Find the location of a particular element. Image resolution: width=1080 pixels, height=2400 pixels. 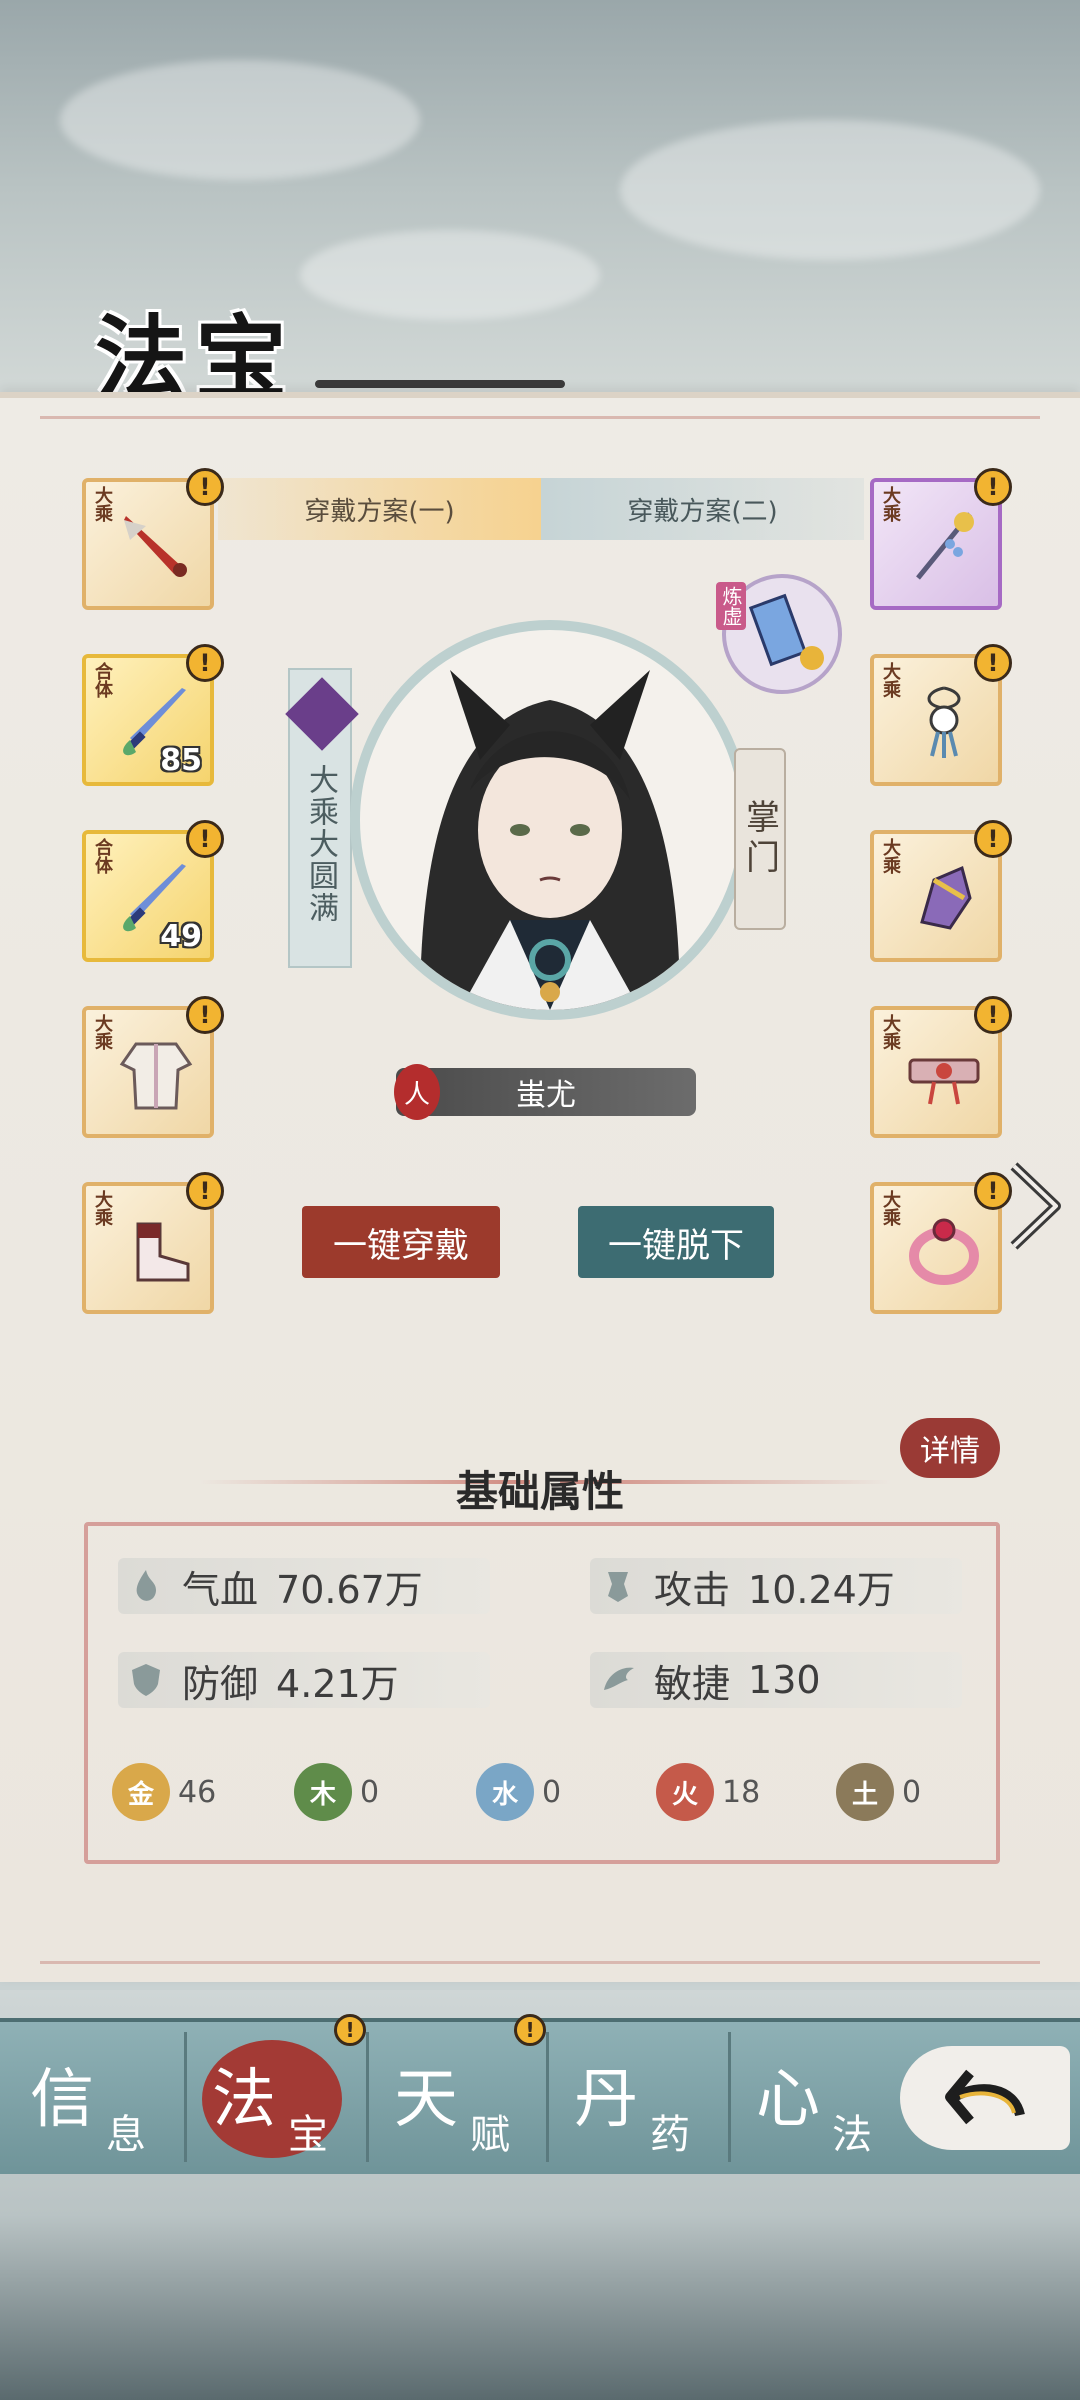

dagger-icon is located at coordinates (156, 546).